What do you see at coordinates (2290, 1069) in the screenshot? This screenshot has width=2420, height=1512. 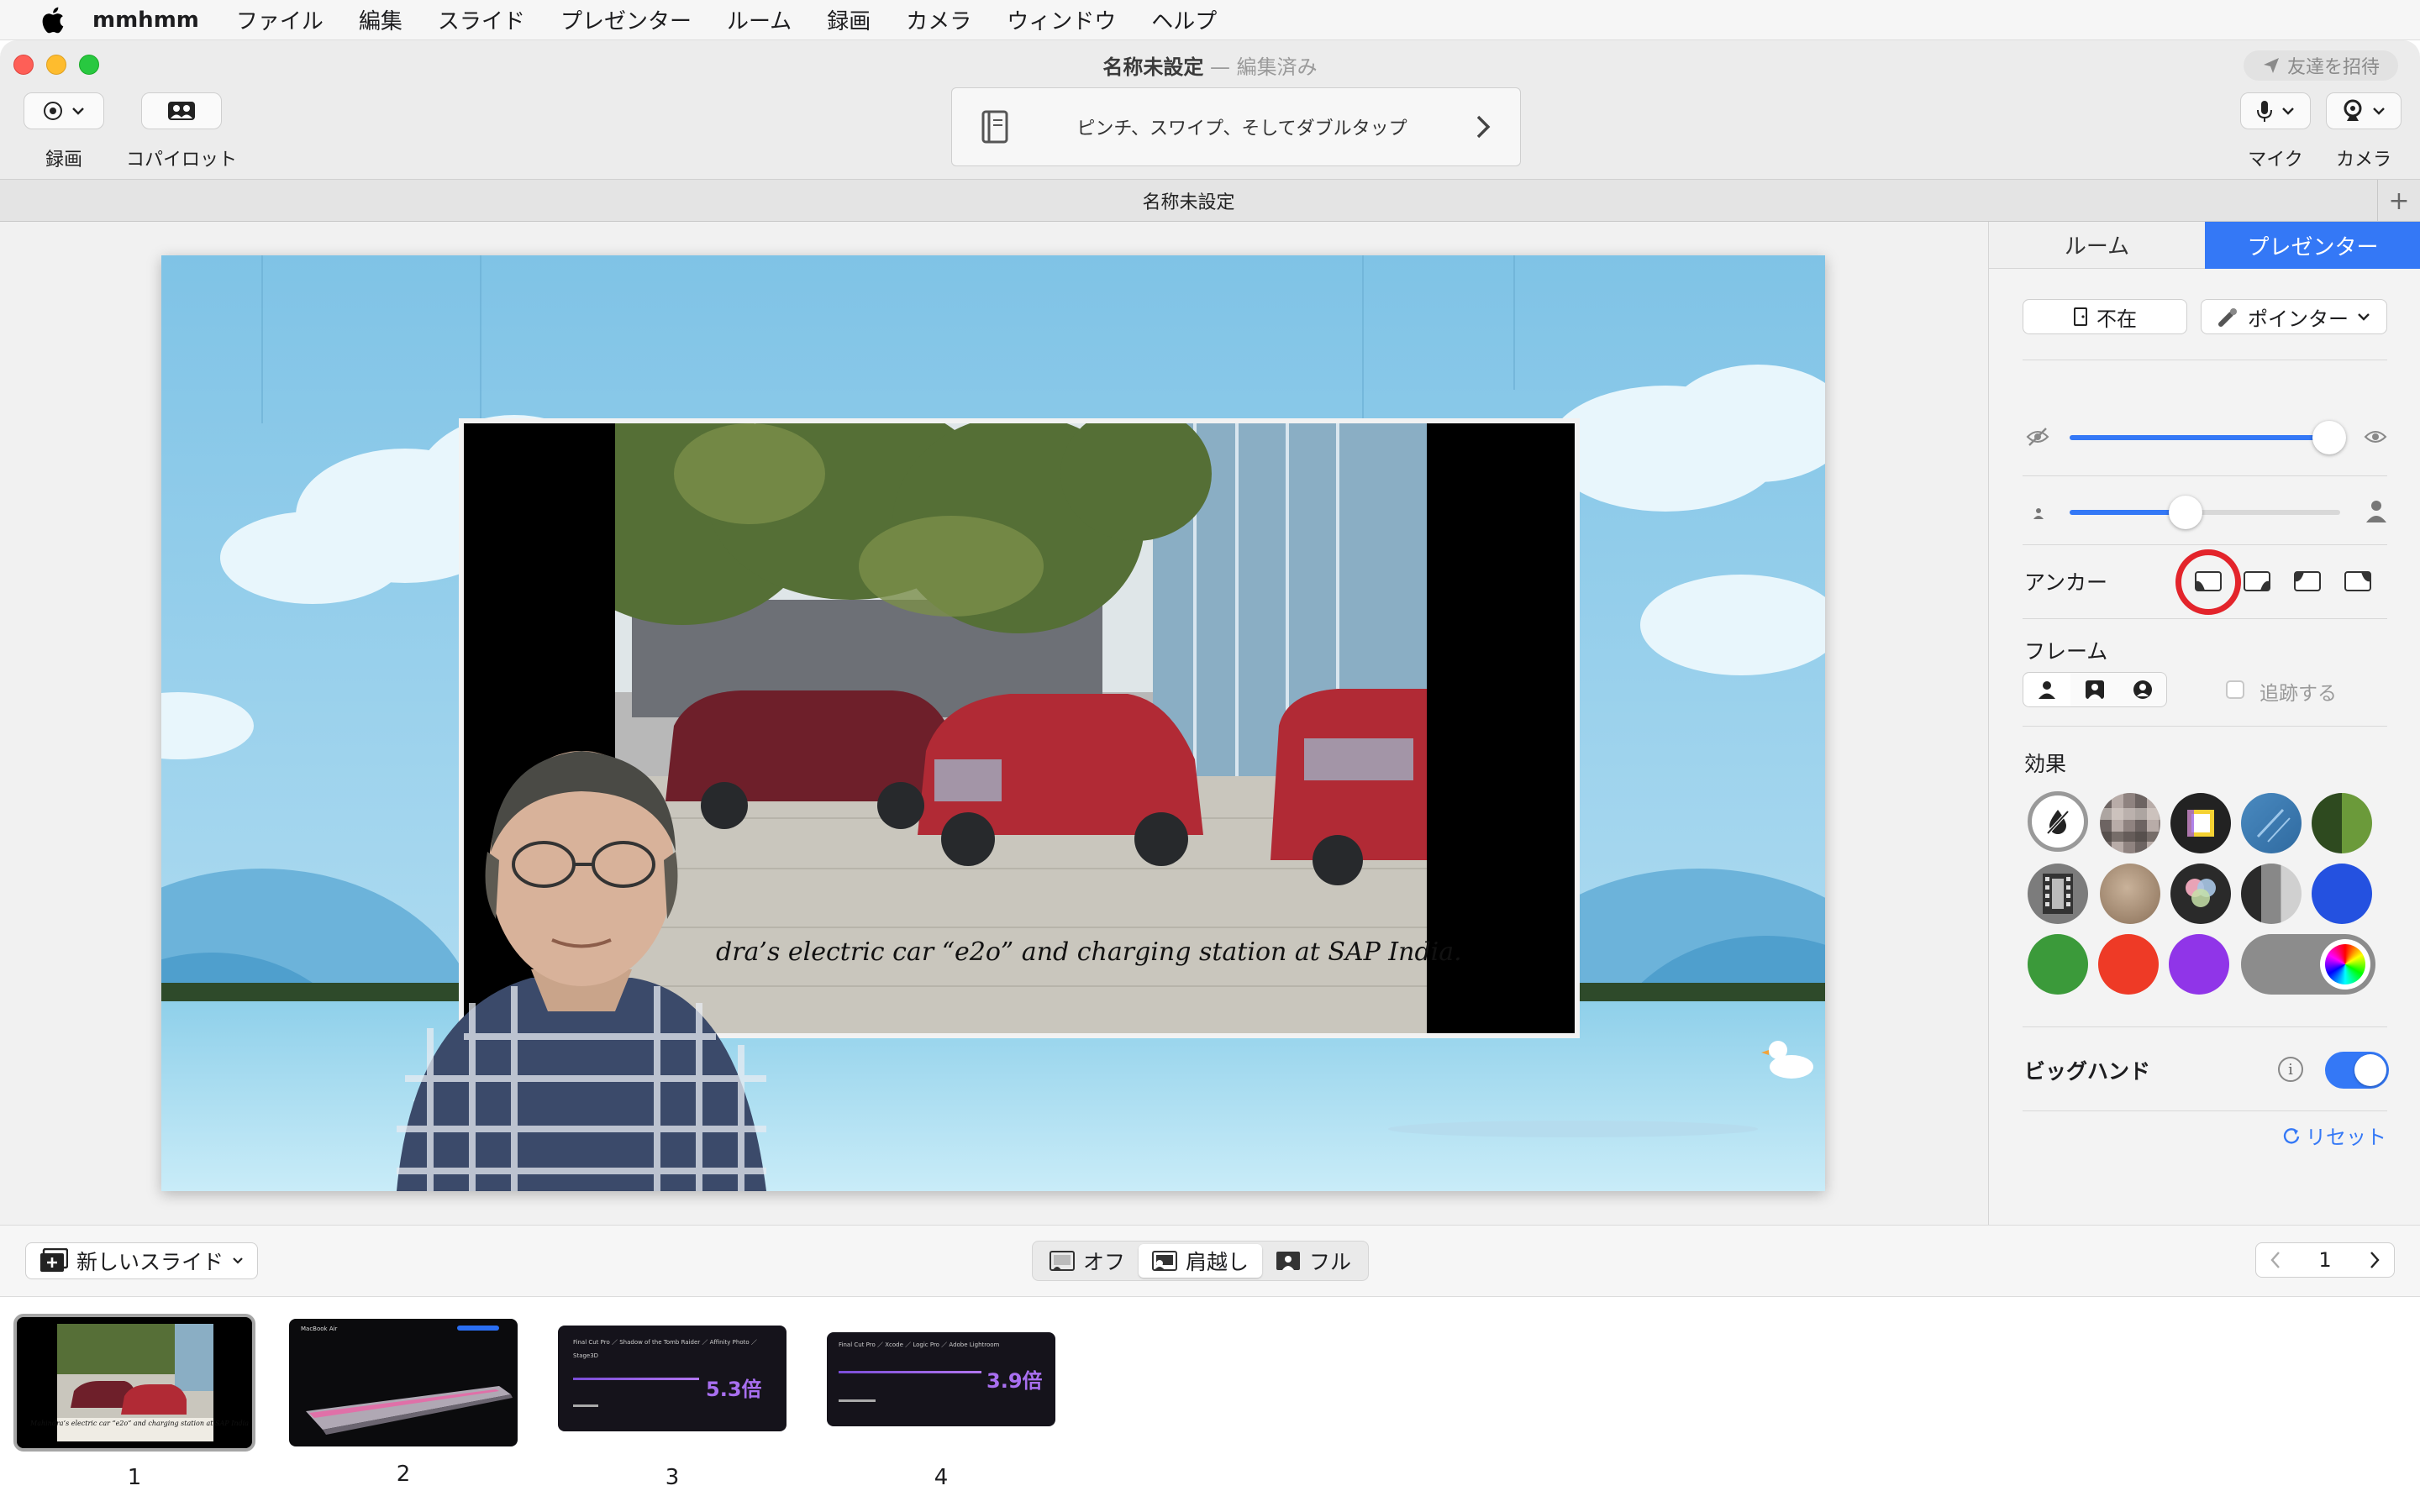 I see `info-icon: i` at bounding box center [2290, 1069].